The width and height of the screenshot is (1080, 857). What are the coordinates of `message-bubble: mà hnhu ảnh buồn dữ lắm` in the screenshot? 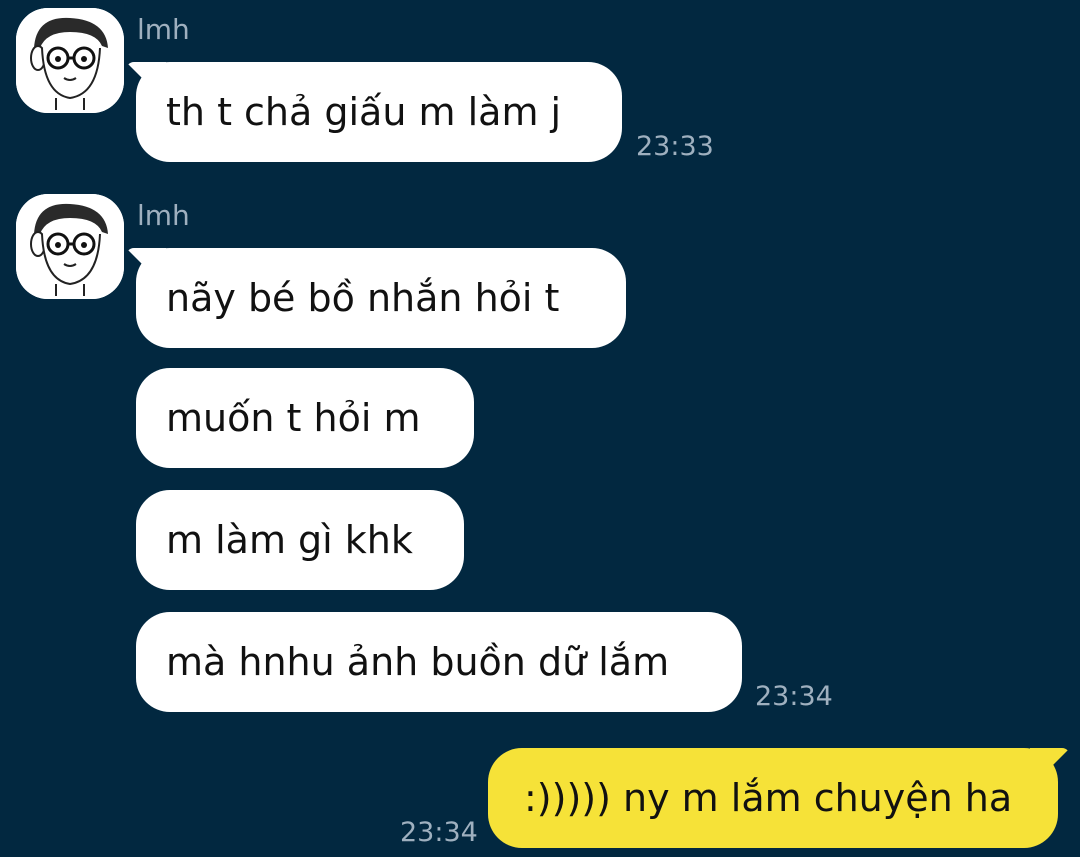 It's located at (439, 662).